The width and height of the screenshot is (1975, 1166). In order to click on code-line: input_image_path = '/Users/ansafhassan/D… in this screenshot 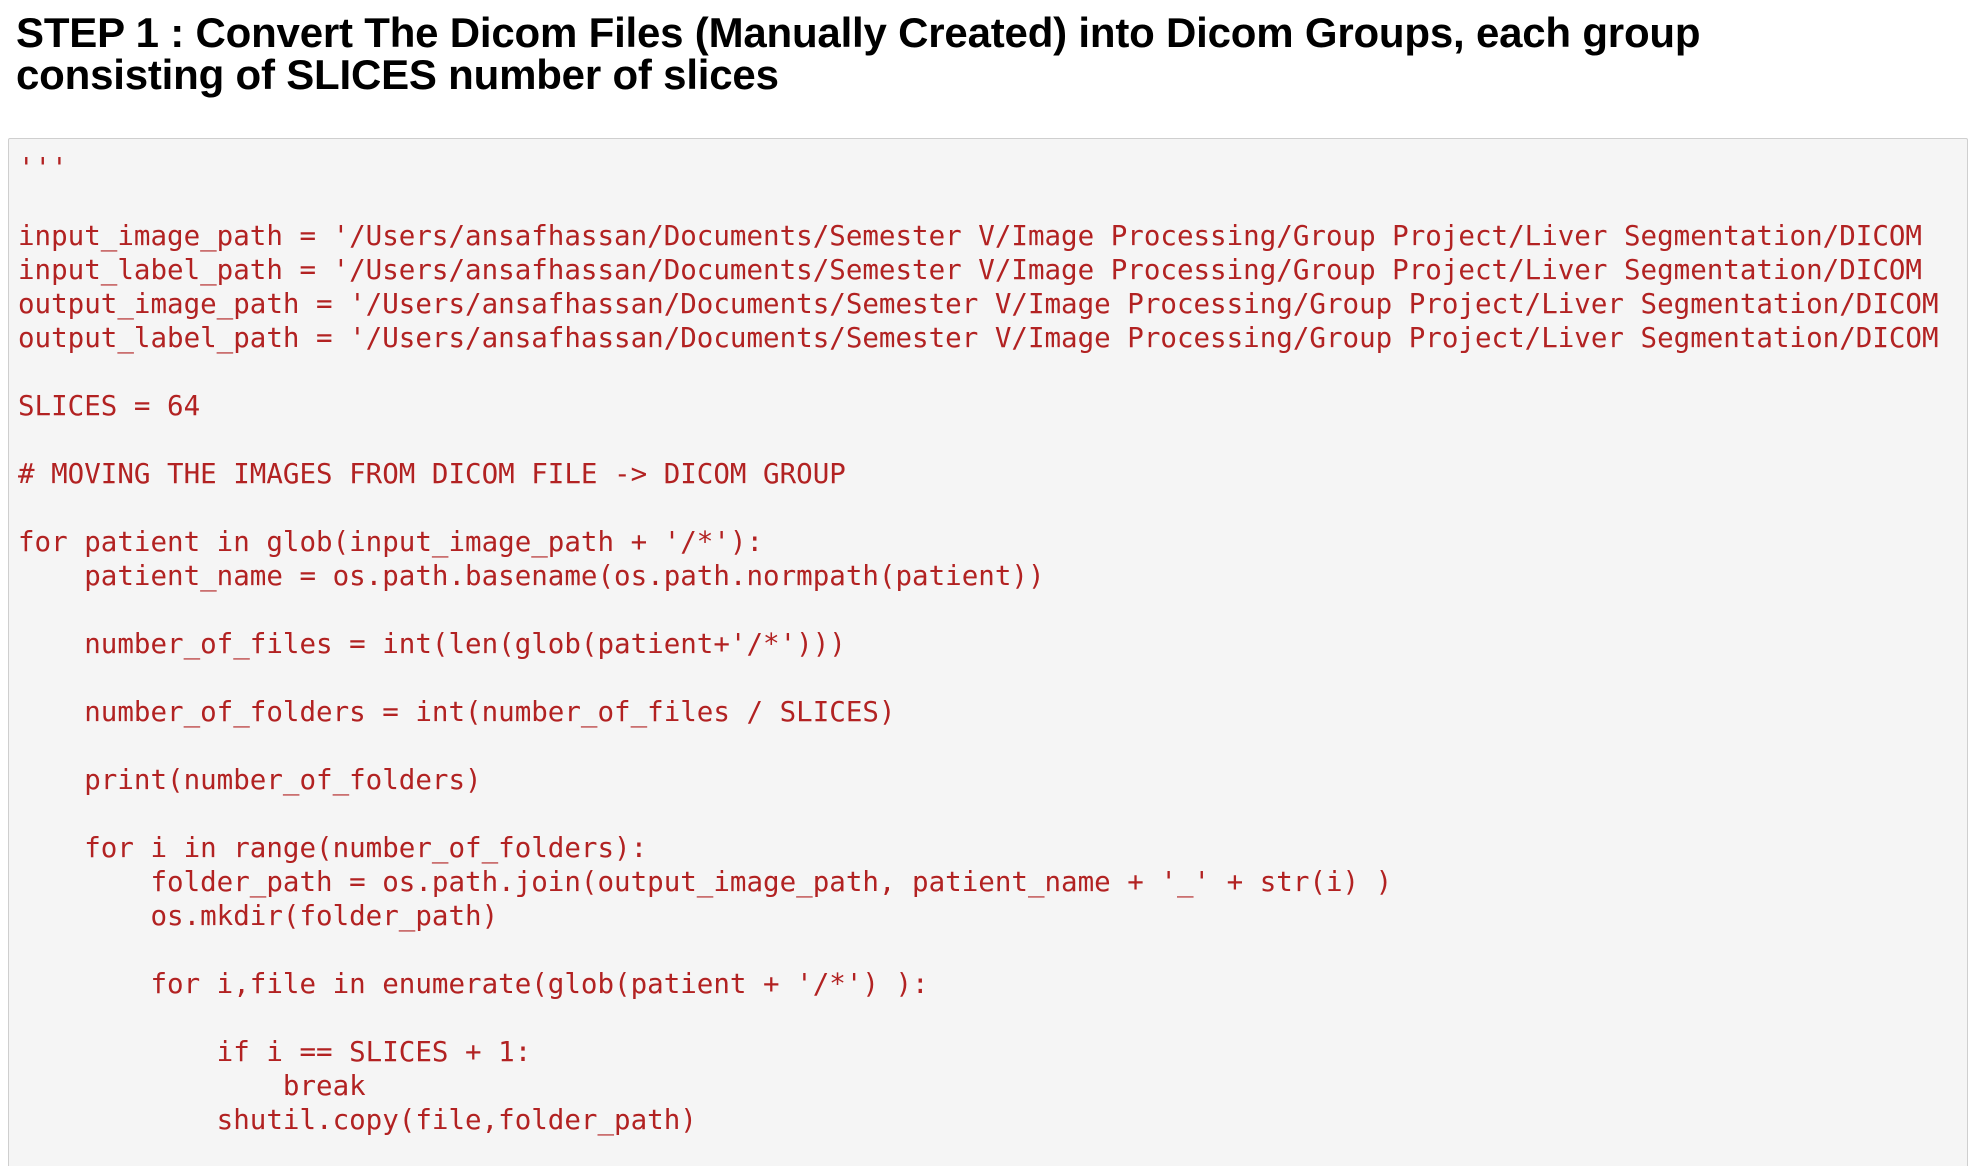, I will do `click(970, 236)`.